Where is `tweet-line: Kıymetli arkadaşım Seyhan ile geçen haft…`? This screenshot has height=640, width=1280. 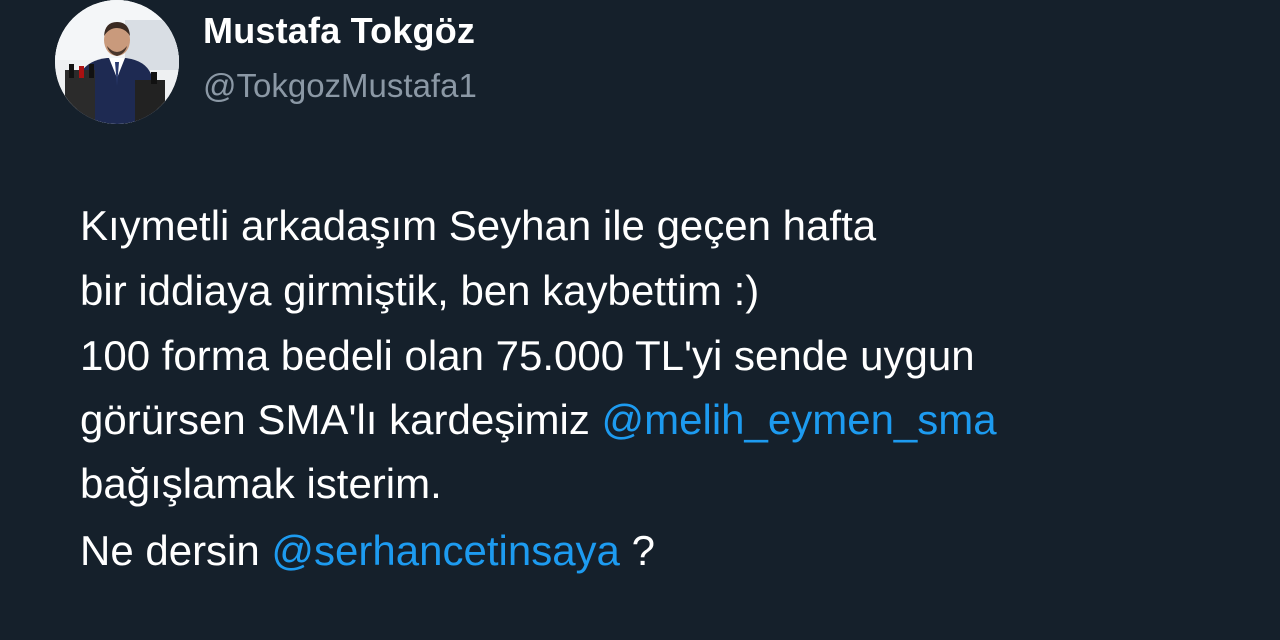 tweet-line: Kıymetli arkadaşım Seyhan ile geçen haft… is located at coordinates (655, 237).